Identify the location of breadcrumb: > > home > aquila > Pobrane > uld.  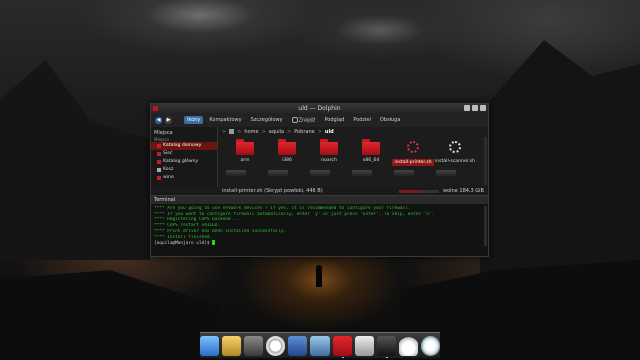
(278, 131).